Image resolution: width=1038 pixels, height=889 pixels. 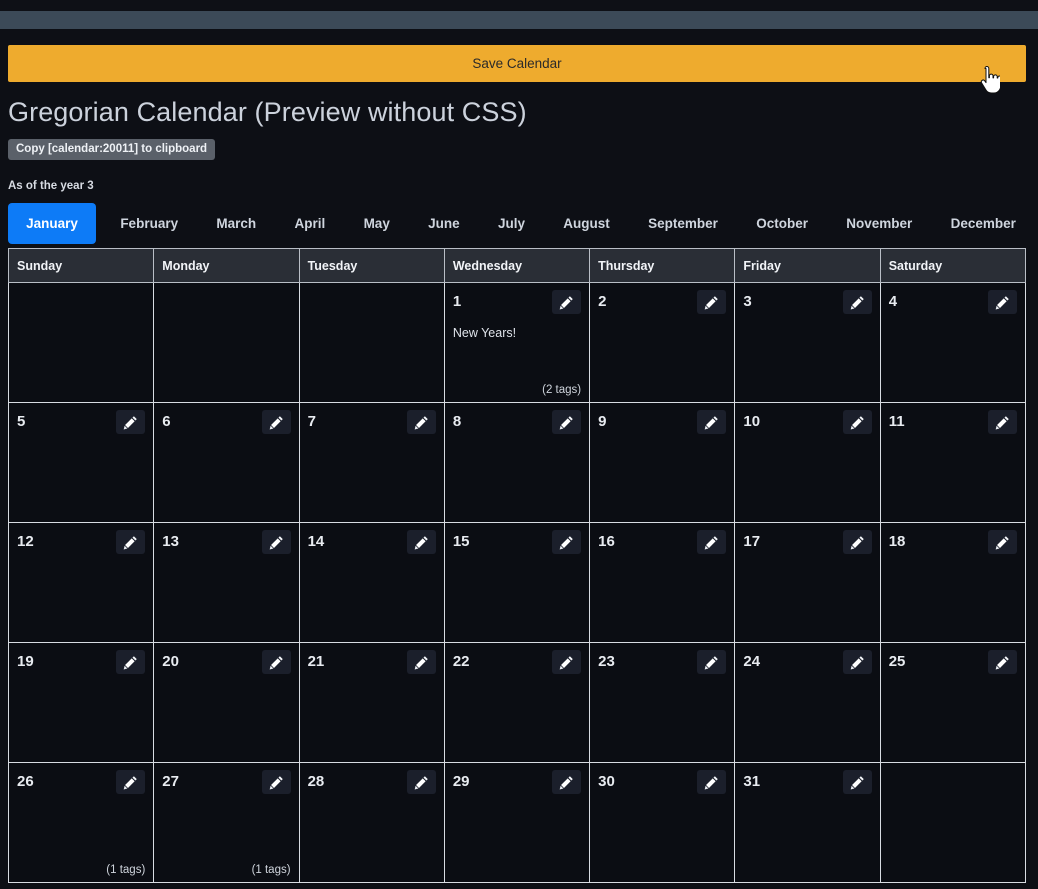 I want to click on calendar-day-cell: 7, so click(x=371, y=462).